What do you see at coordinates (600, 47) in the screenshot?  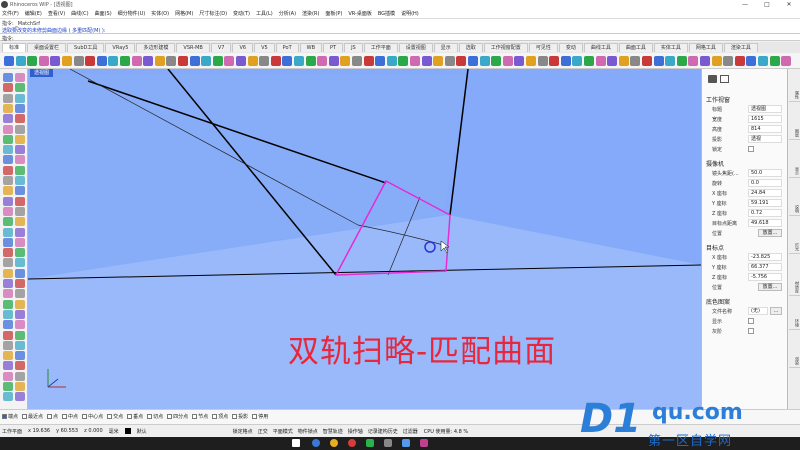 I see `toolbar-tab: 曲线工具` at bounding box center [600, 47].